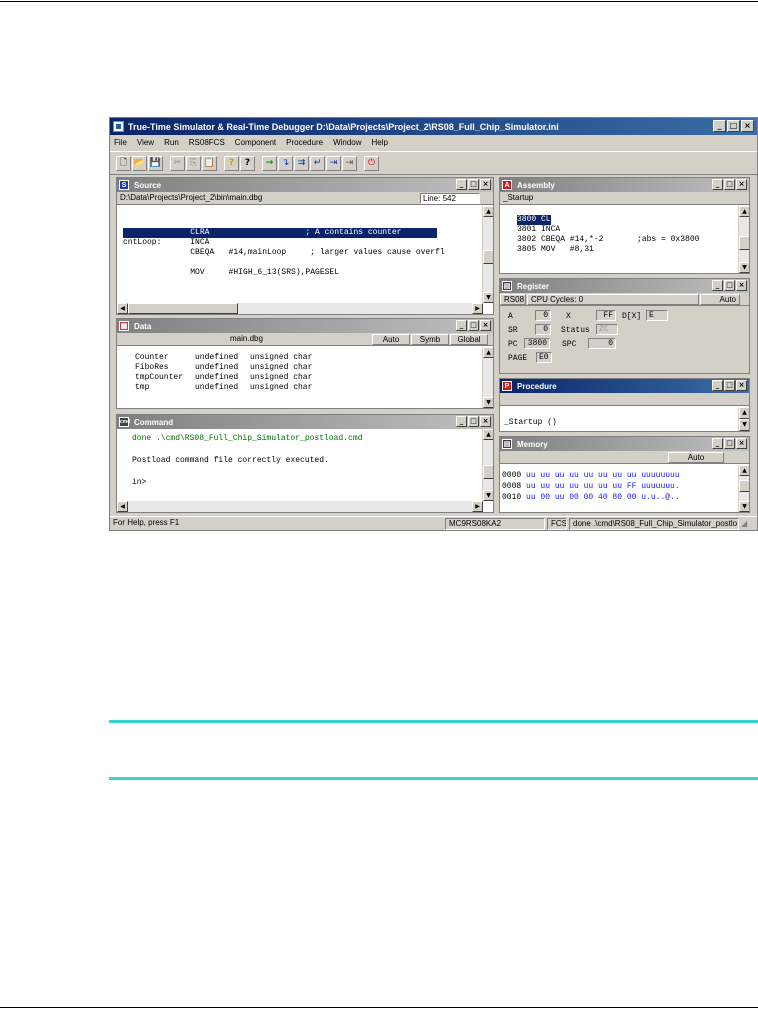 The width and height of the screenshot is (758, 1010). Describe the element at coordinates (347, 142) in the screenshot. I see `menu-window: Window` at that location.